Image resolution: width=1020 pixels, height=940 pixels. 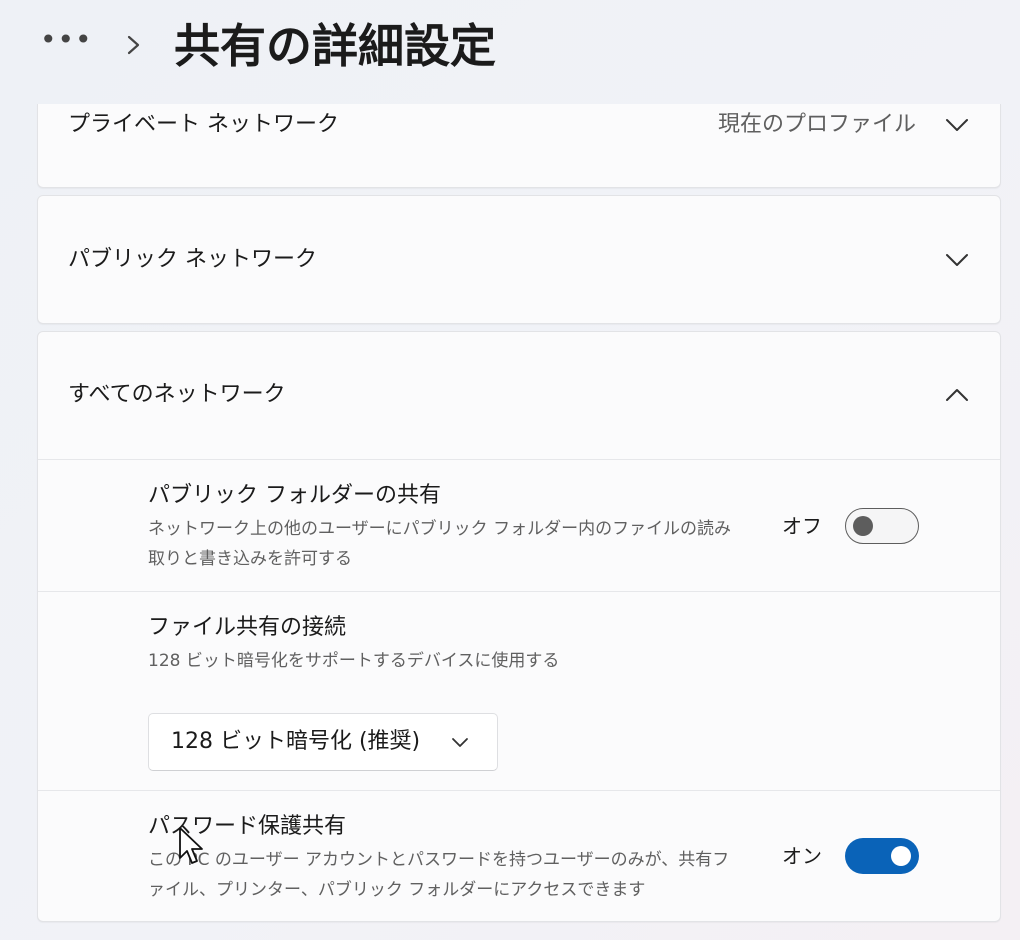 I want to click on all-networks-label: すべてのネットワーク, so click(x=177, y=395).